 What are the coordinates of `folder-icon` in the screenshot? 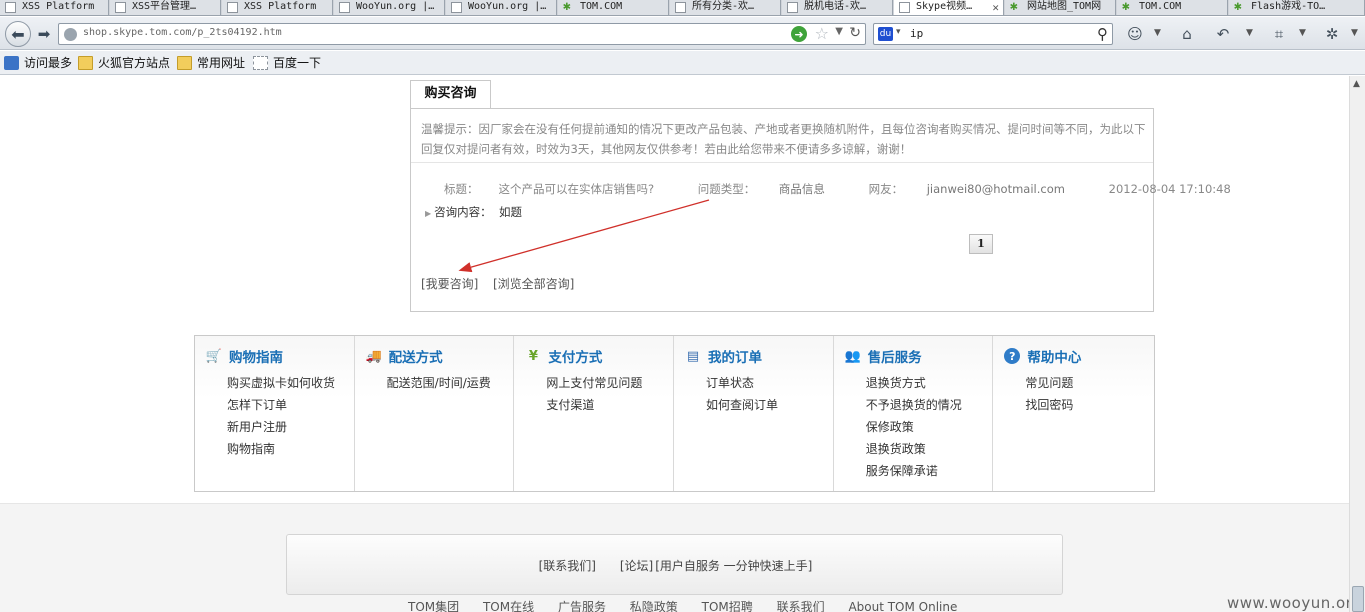 It's located at (85, 63).